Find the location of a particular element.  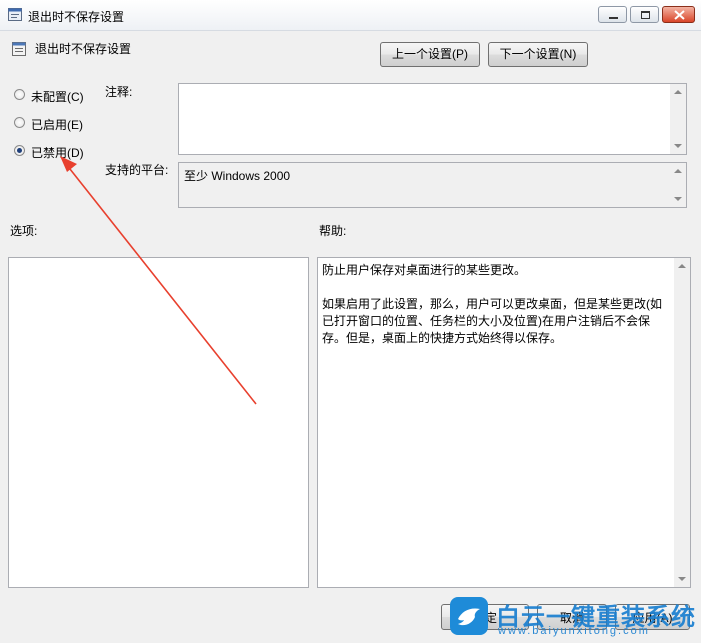

bird-logo-icon is located at coordinates (469, 616).